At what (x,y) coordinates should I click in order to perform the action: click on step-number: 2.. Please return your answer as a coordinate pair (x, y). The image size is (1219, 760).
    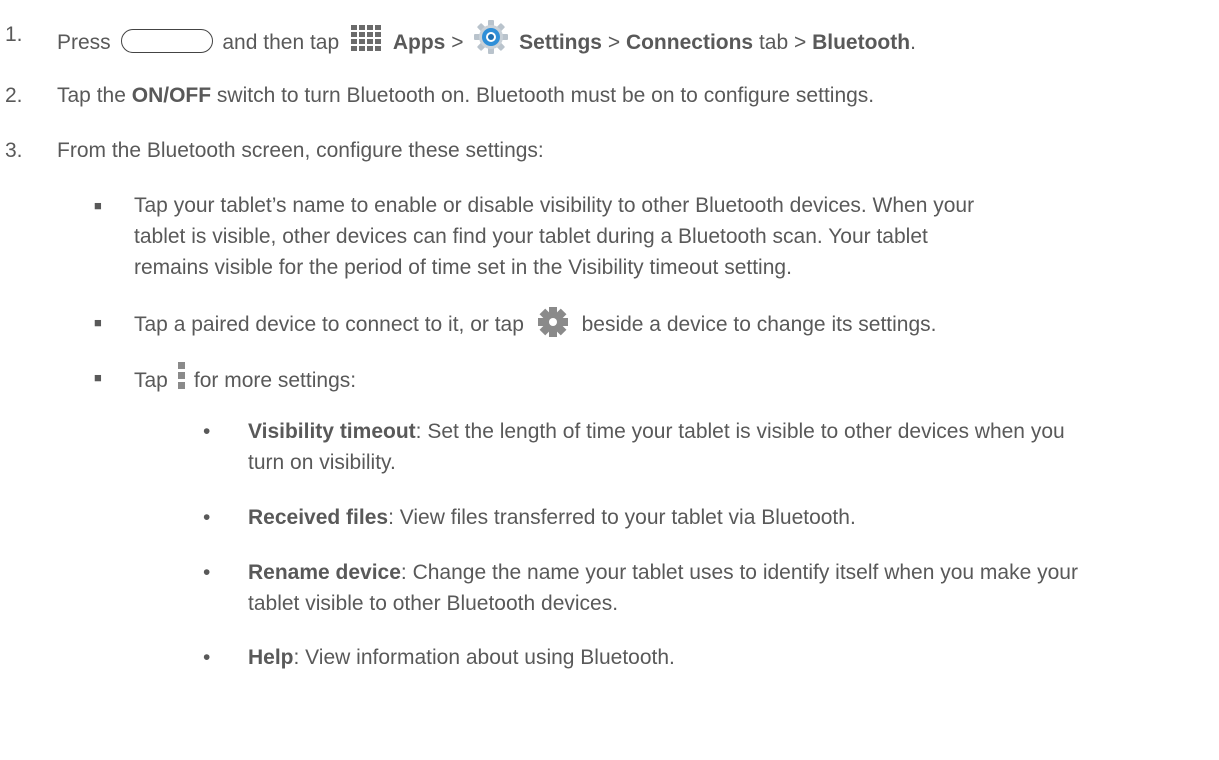
    Looking at the image, I should click on (14, 95).